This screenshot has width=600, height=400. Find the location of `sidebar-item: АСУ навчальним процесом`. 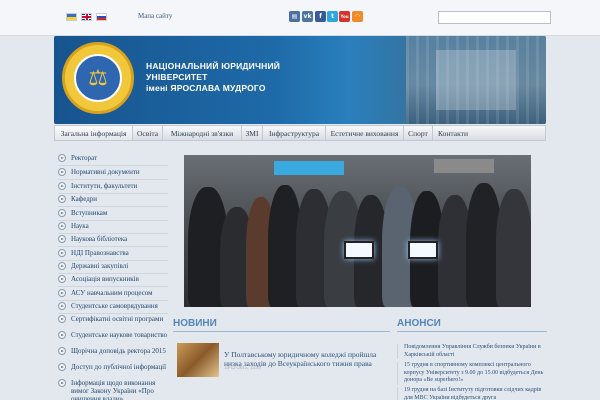

sidebar-item: АСУ навчальним процесом is located at coordinates (113, 293).